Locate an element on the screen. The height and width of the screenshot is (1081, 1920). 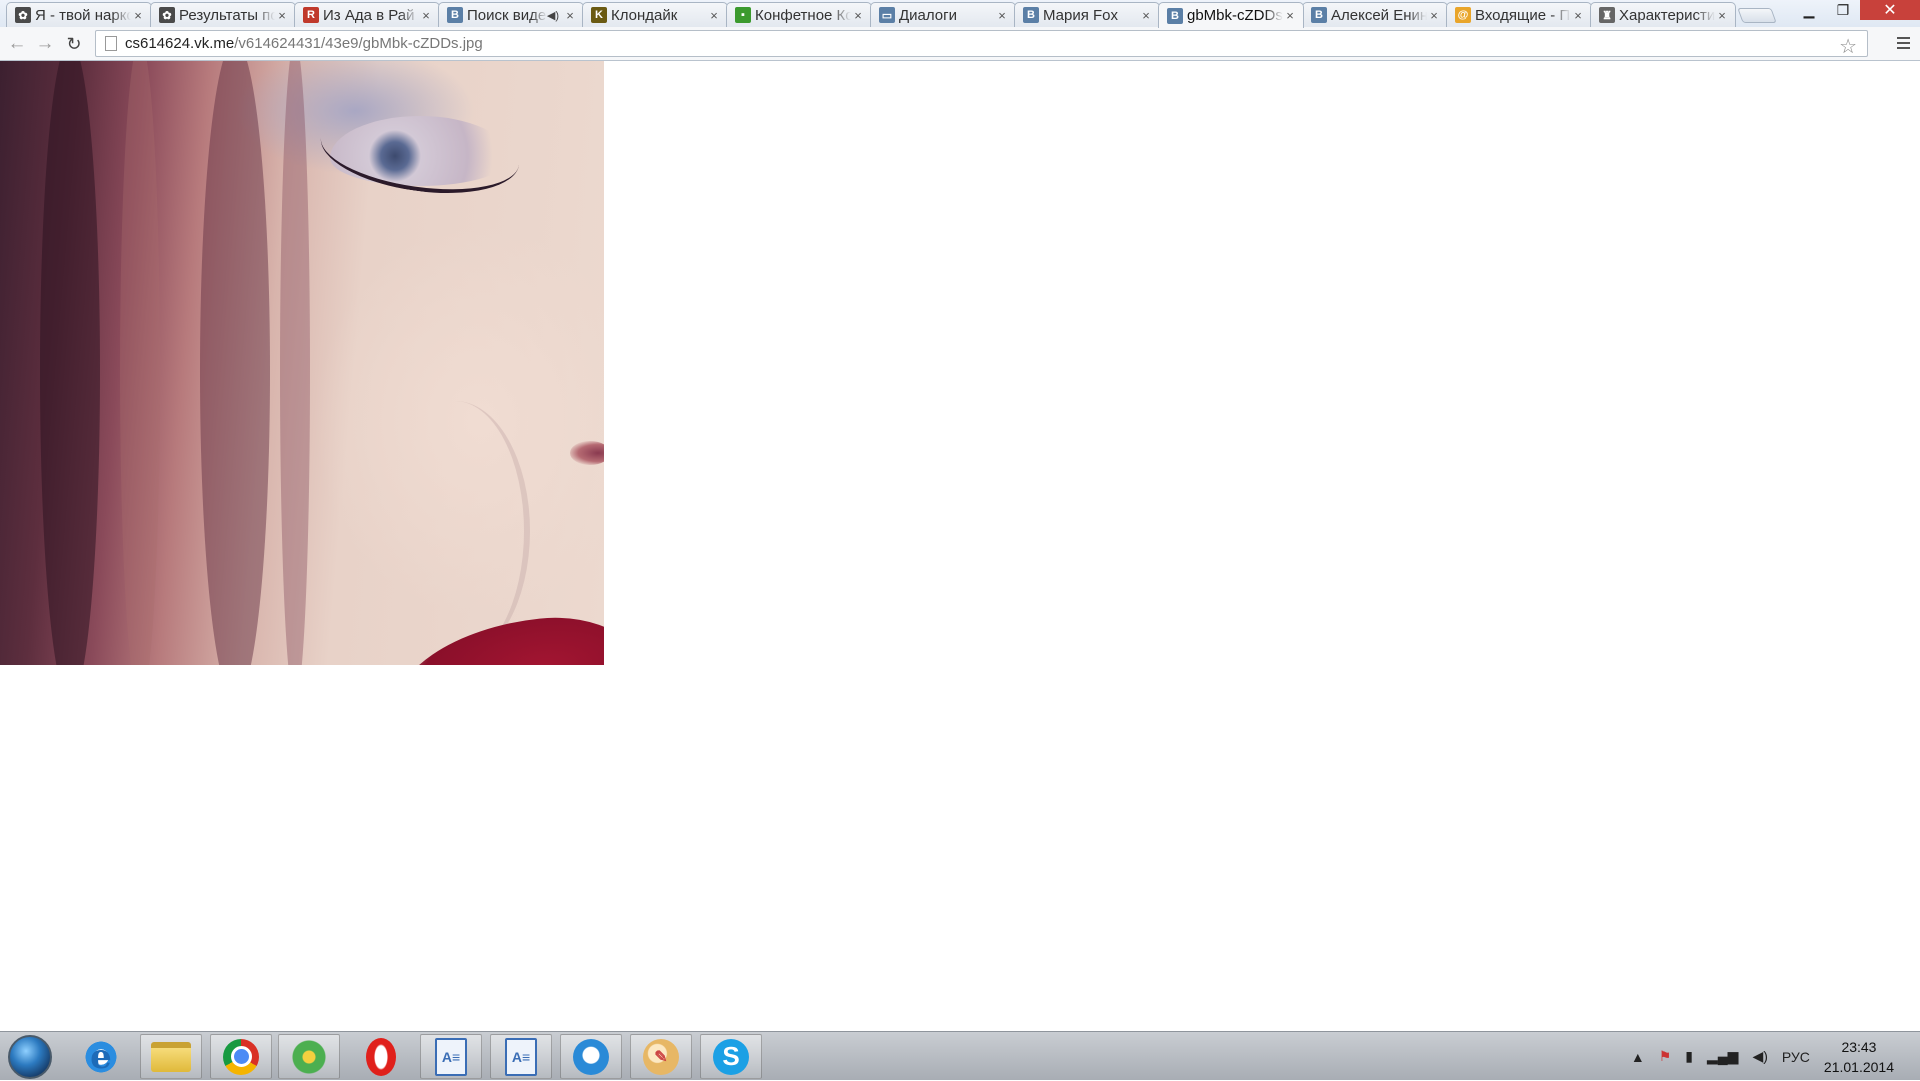
url-host: cs614624.vk.me is located at coordinates (180, 43).